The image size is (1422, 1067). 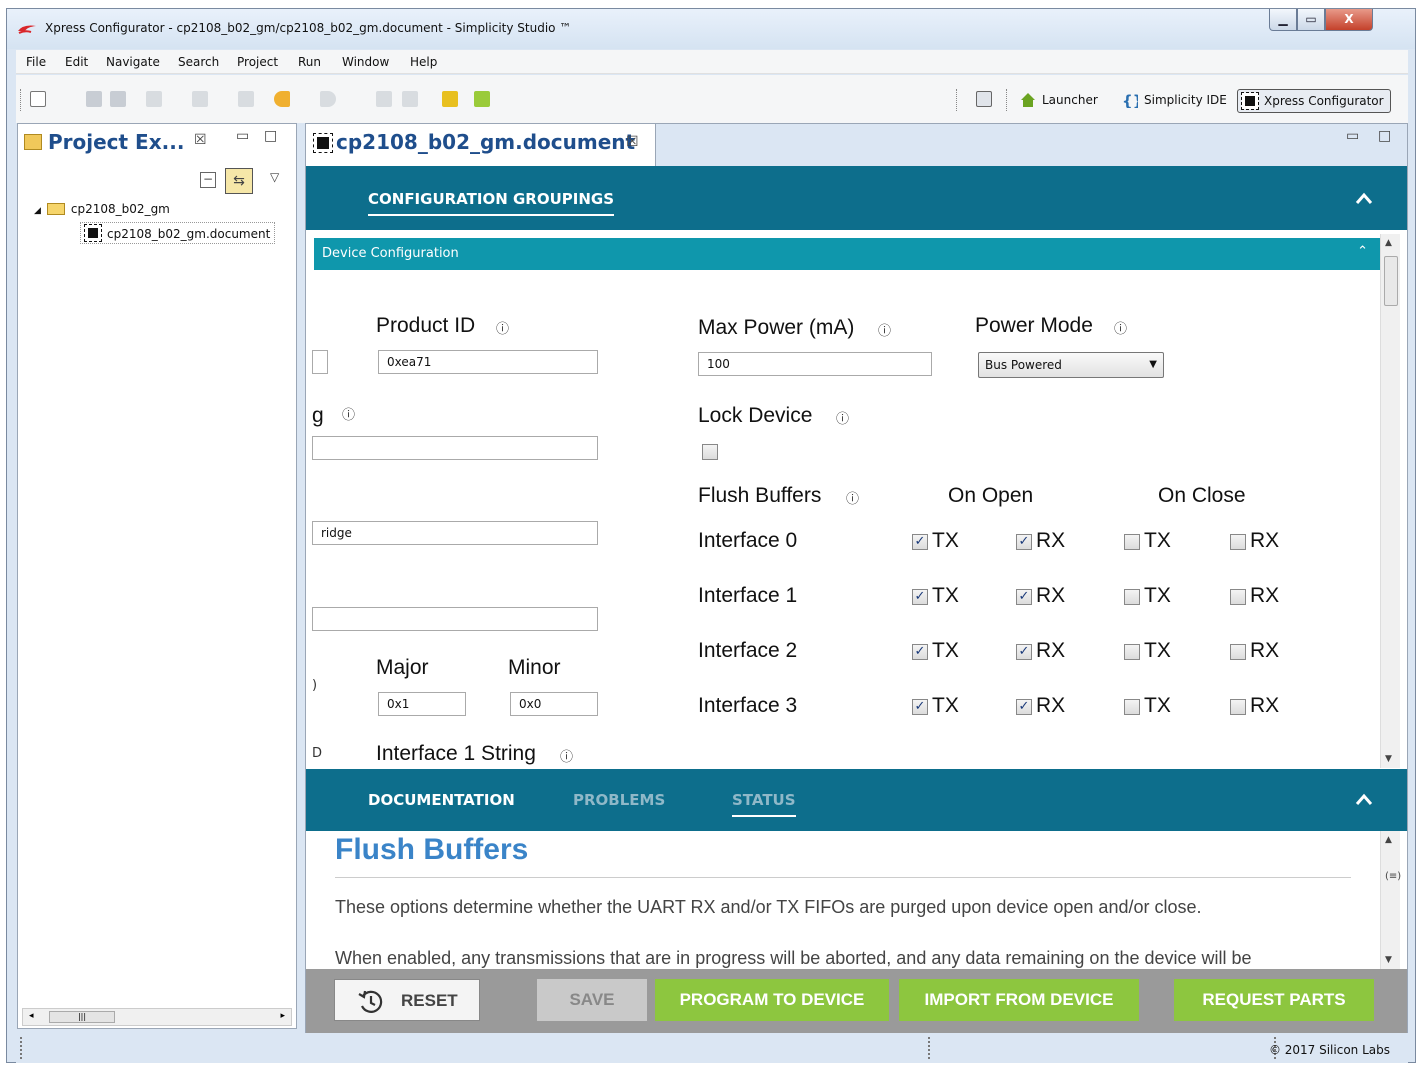 What do you see at coordinates (1390, 900) in the screenshot?
I see `doc-vertical-scrollbar: ▲ (≡) ▼` at bounding box center [1390, 900].